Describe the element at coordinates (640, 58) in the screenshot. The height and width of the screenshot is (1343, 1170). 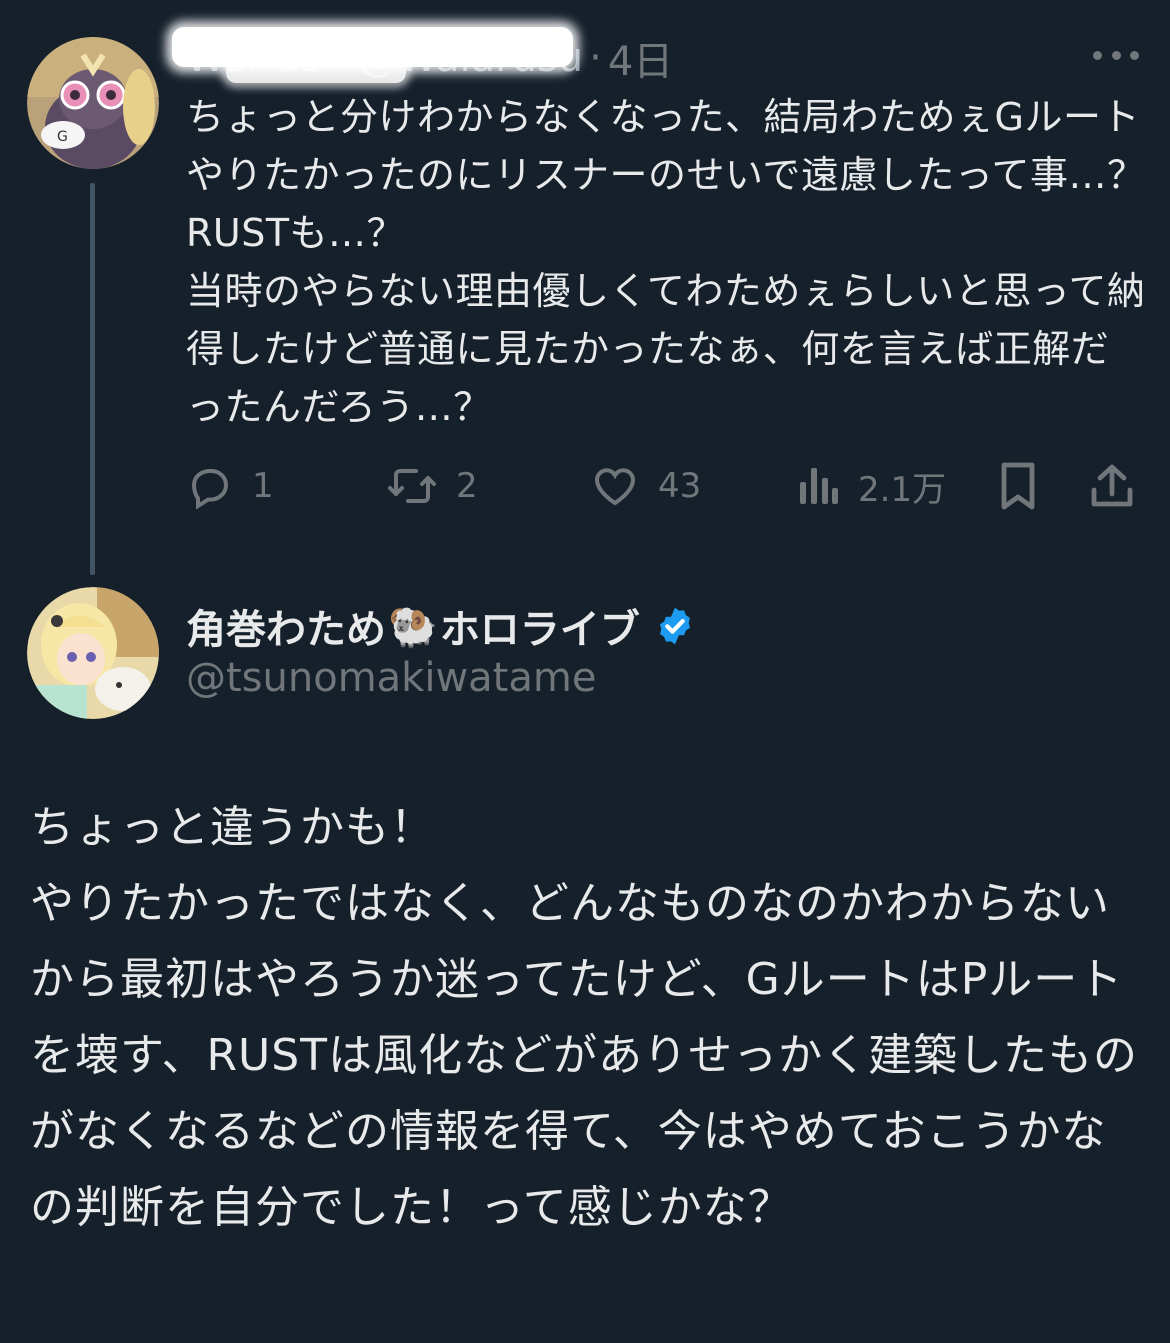
I see `reply-timestamp: 4日` at that location.